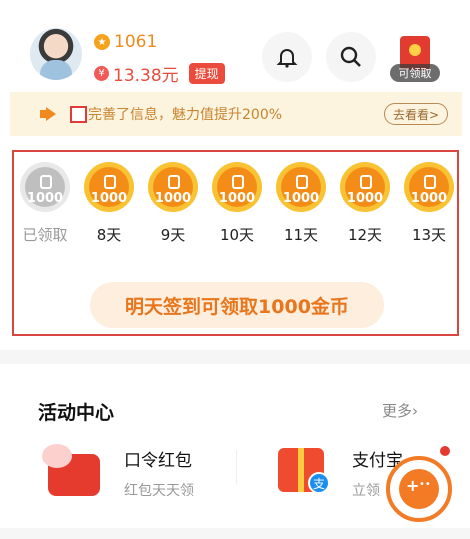  What do you see at coordinates (78, 114) in the screenshot?
I see `tip-checkbox` at bounding box center [78, 114].